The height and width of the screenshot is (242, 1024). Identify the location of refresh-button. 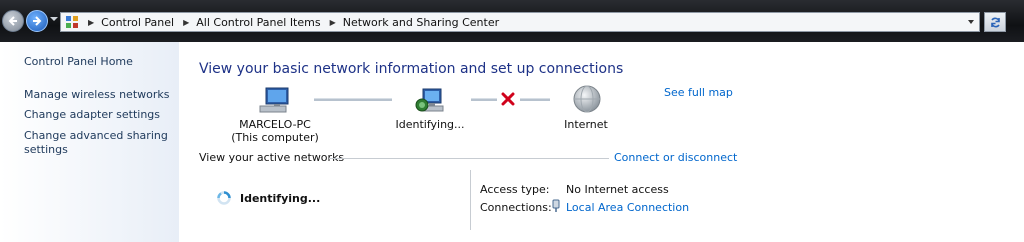
(995, 22).